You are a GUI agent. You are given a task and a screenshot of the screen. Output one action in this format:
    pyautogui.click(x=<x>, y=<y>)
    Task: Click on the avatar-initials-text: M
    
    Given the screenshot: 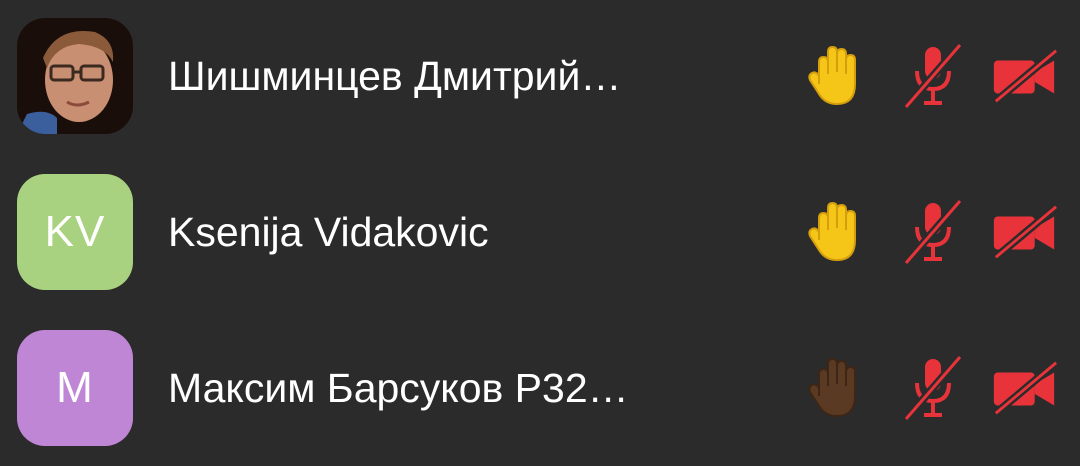 What is the action you would take?
    pyautogui.click(x=75, y=387)
    